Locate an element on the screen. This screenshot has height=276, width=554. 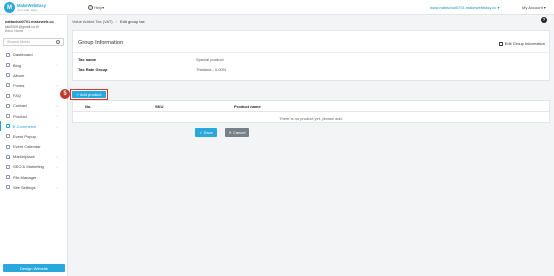
my-account-label: My Account is located at coordinates (532, 7).